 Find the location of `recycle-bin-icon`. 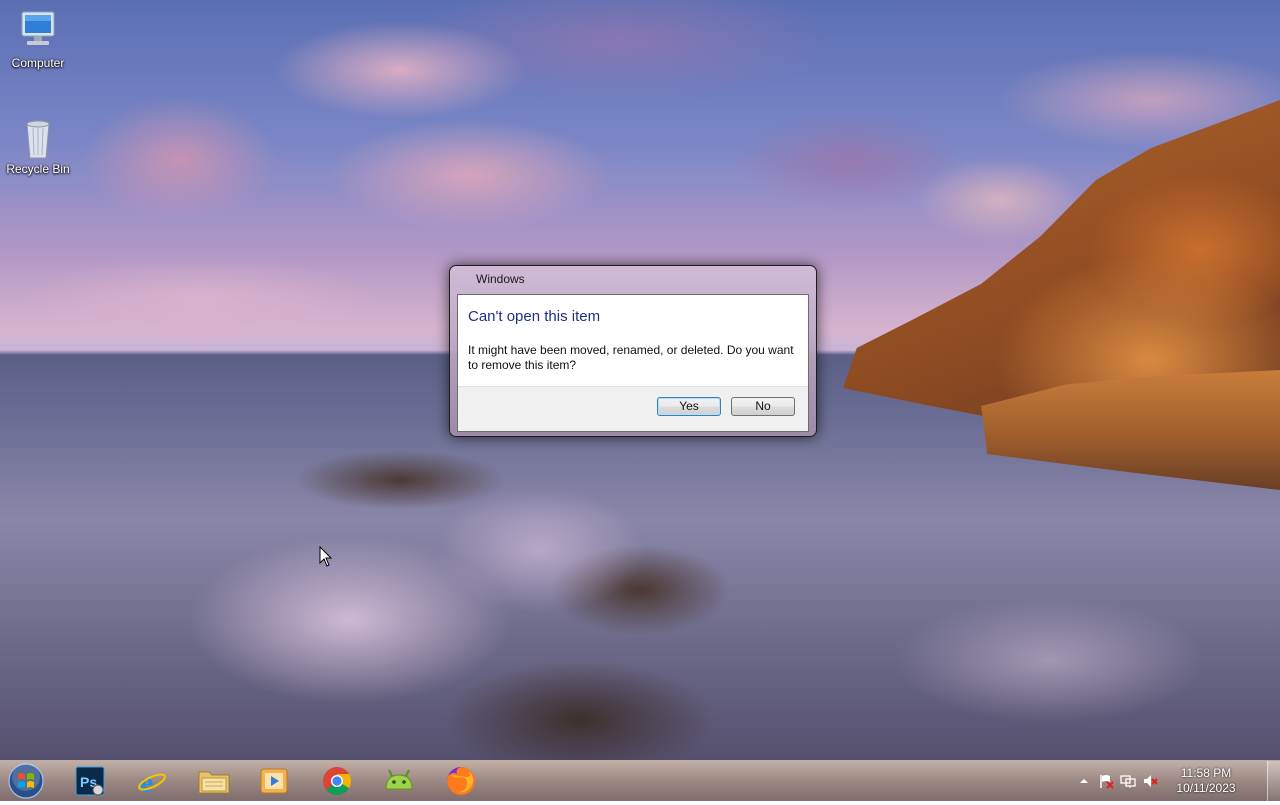

recycle-bin-icon is located at coordinates (38, 139).